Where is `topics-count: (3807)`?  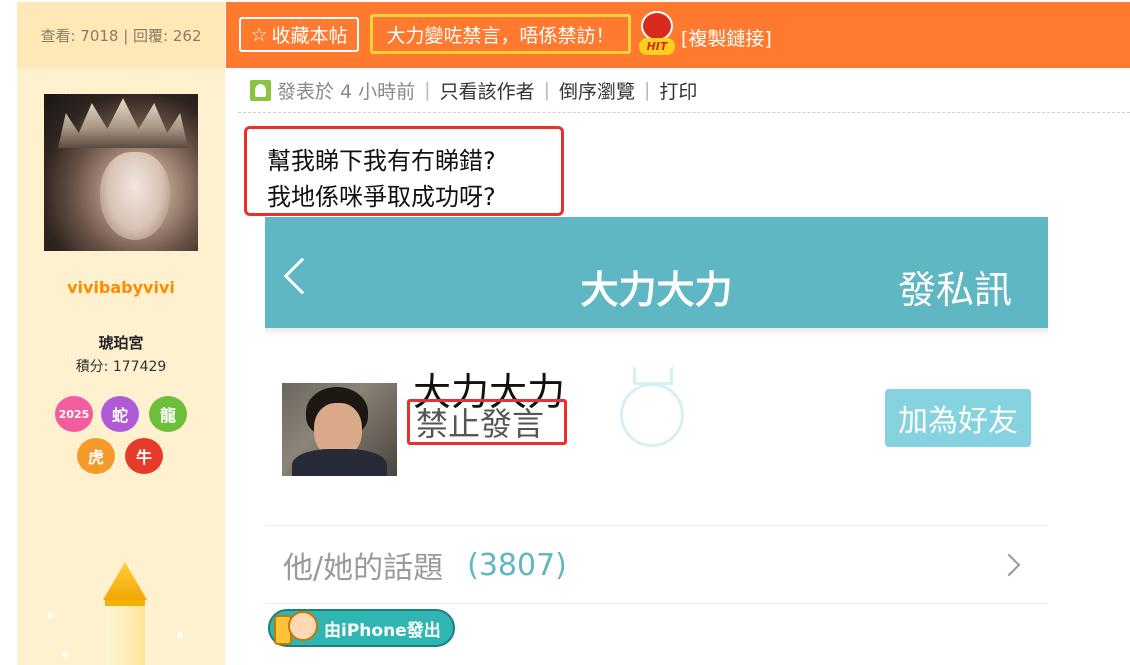
topics-count: (3807) is located at coordinates (517, 565).